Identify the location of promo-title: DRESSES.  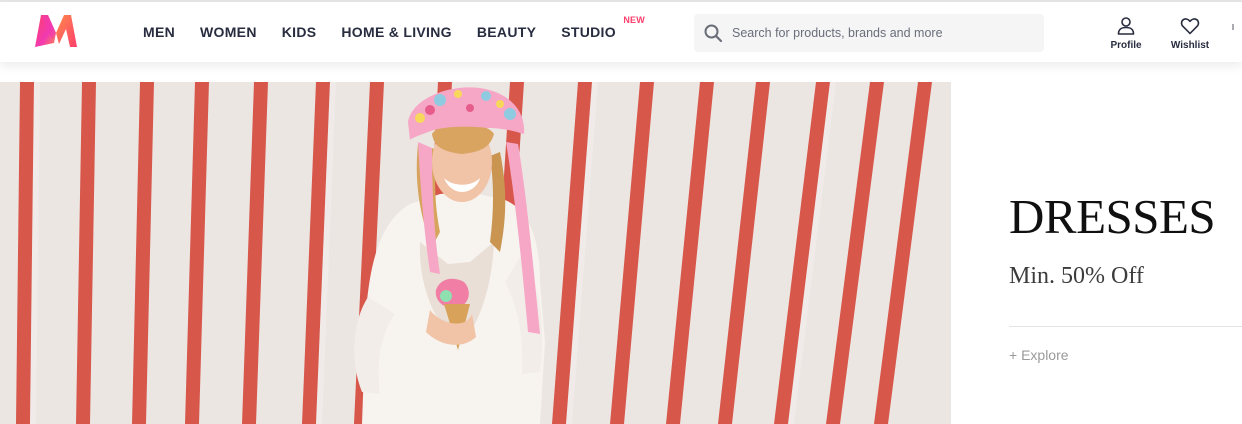
(1112, 216).